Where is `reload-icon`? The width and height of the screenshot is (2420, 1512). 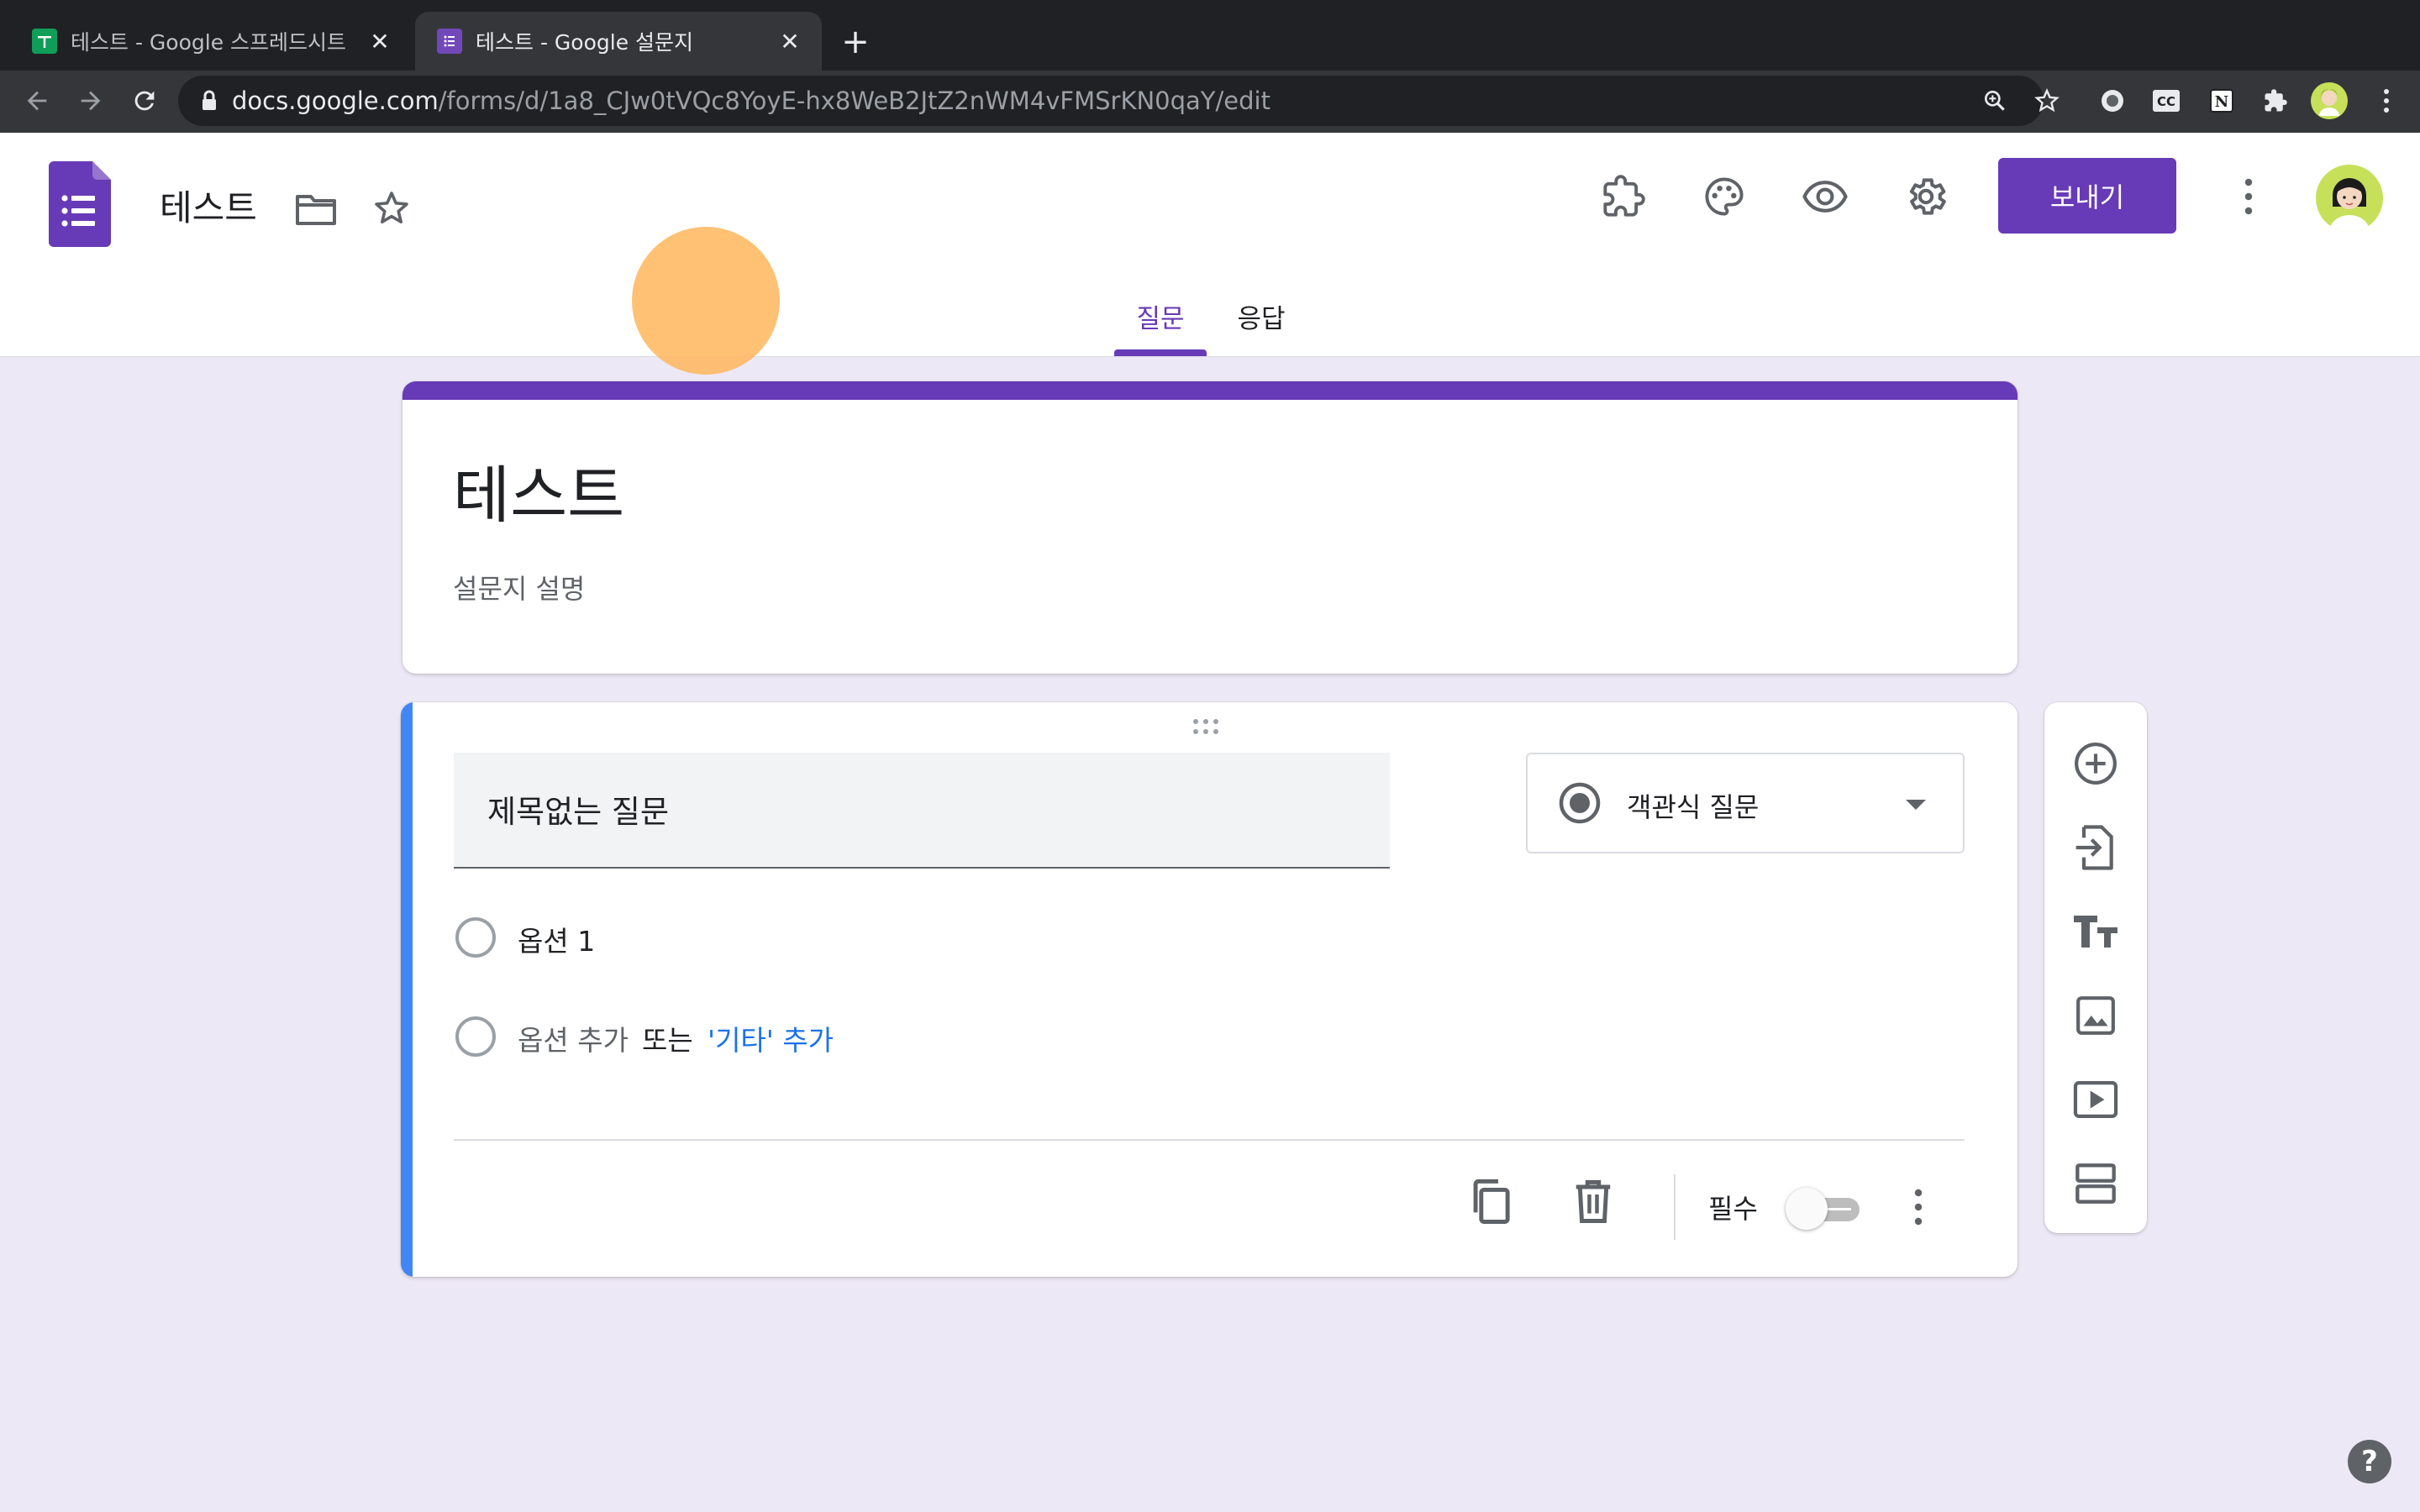 reload-icon is located at coordinates (144, 101).